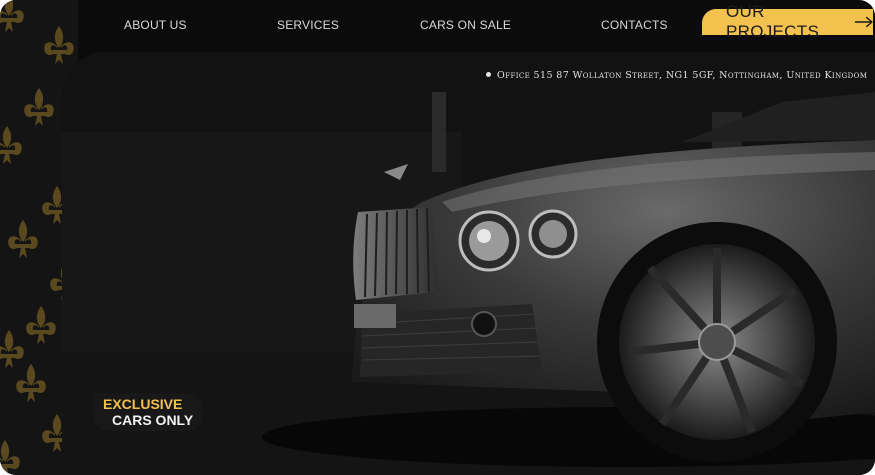 The width and height of the screenshot is (875, 475). I want to click on our-projects-button: OUR PROJECTS, so click(787, 21).